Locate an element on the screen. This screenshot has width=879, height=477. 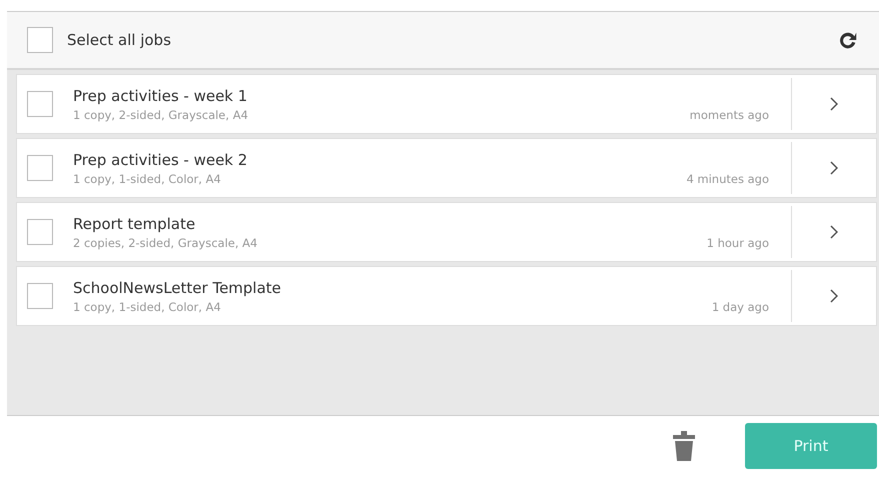
select-all-label: Select all jobs is located at coordinates (119, 40).